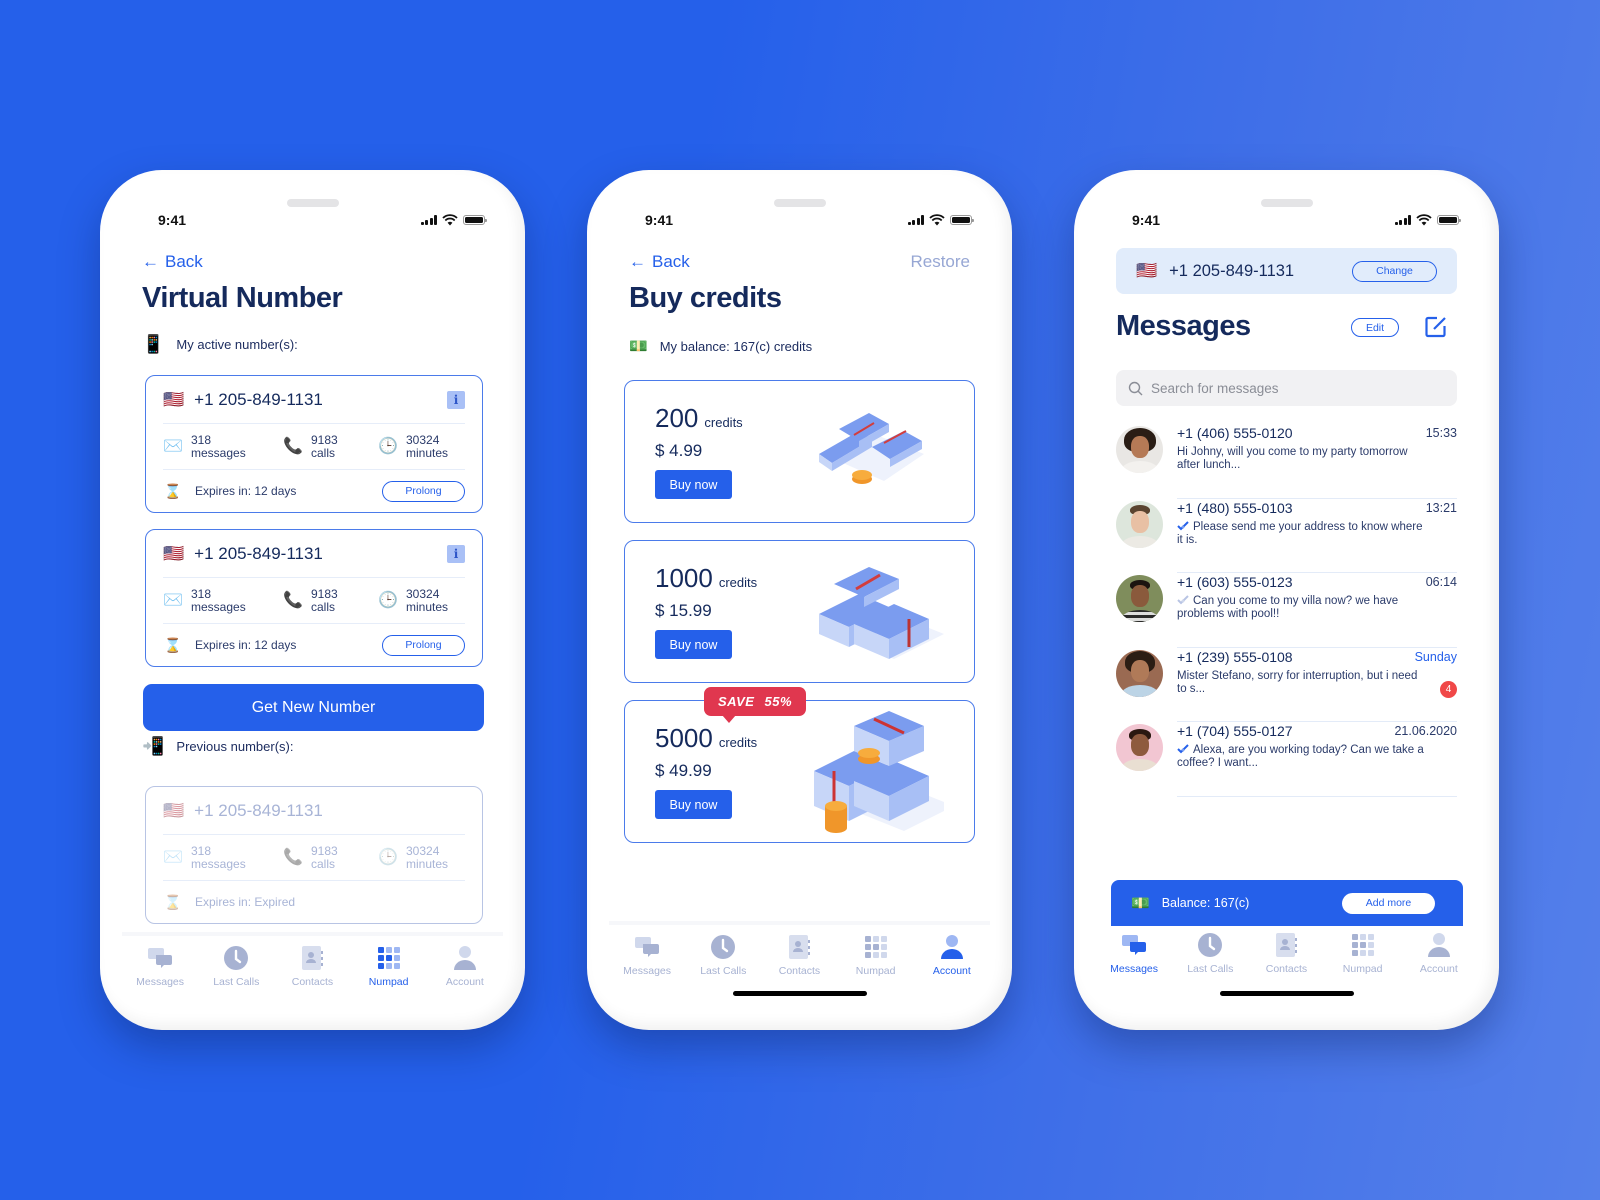 This screenshot has width=1600, height=1200. What do you see at coordinates (1183, 326) in the screenshot?
I see `page-title: Messages` at bounding box center [1183, 326].